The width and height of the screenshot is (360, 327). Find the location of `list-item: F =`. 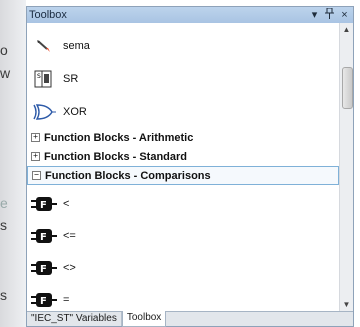

list-item: F = is located at coordinates (50, 300).